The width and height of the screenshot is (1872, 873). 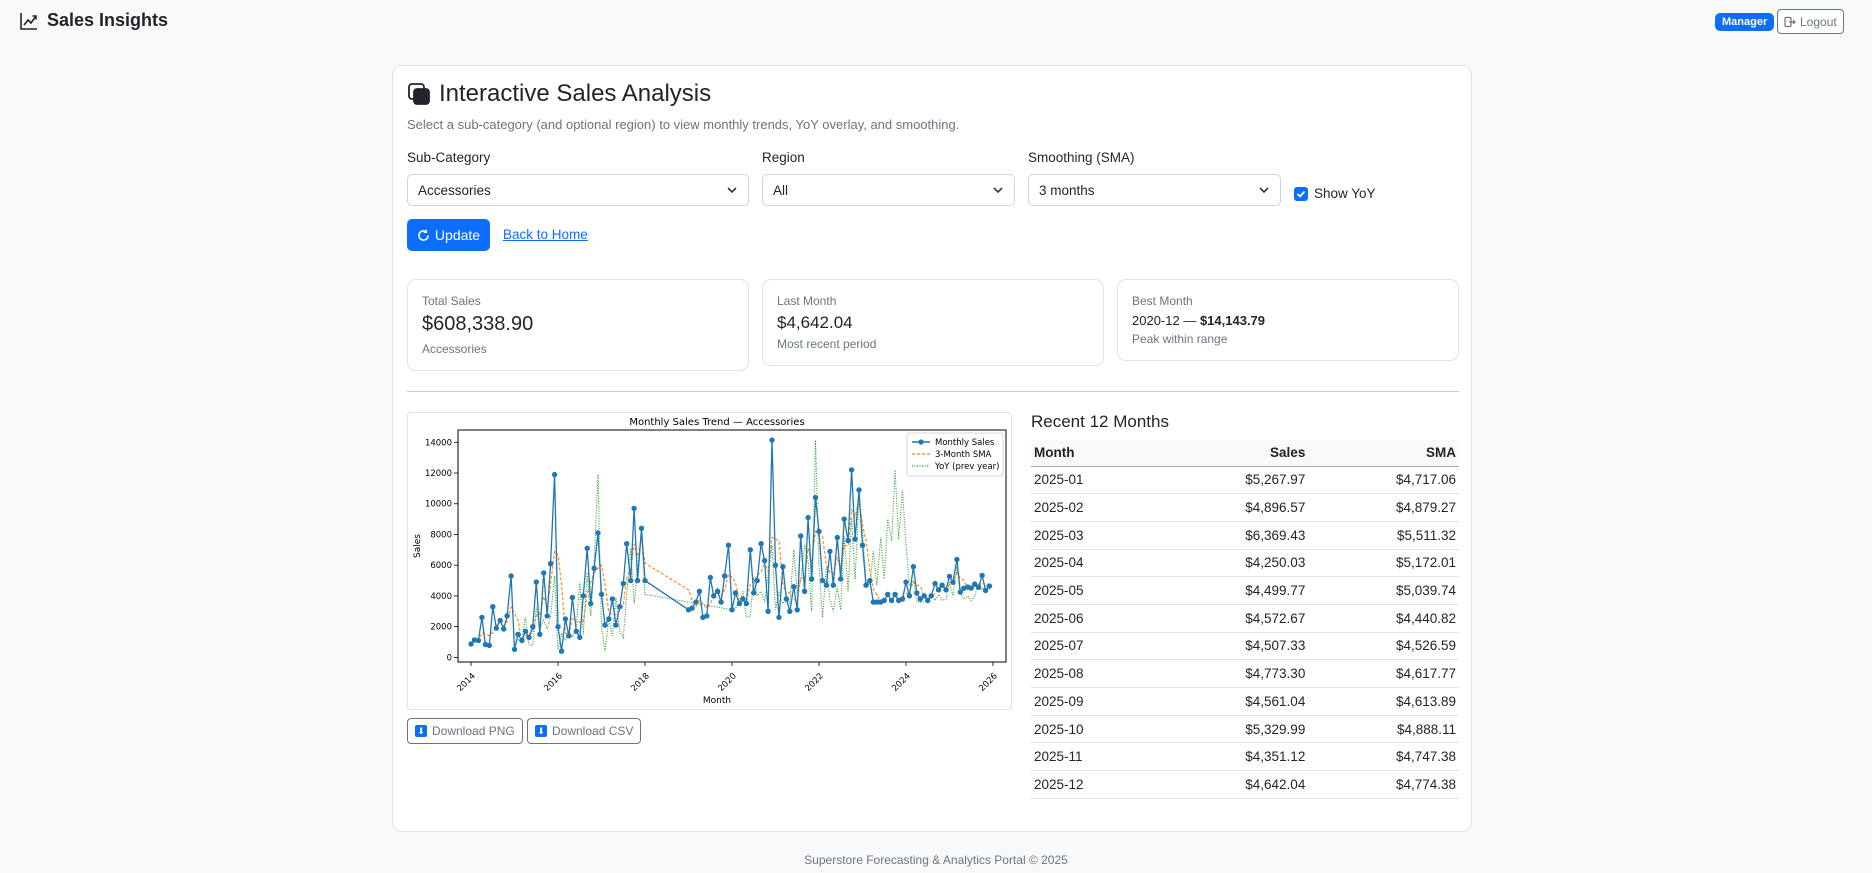 I want to click on x-axis: 2014 2016 2018 2020 2022 2024 2026, so click(x=727, y=678).